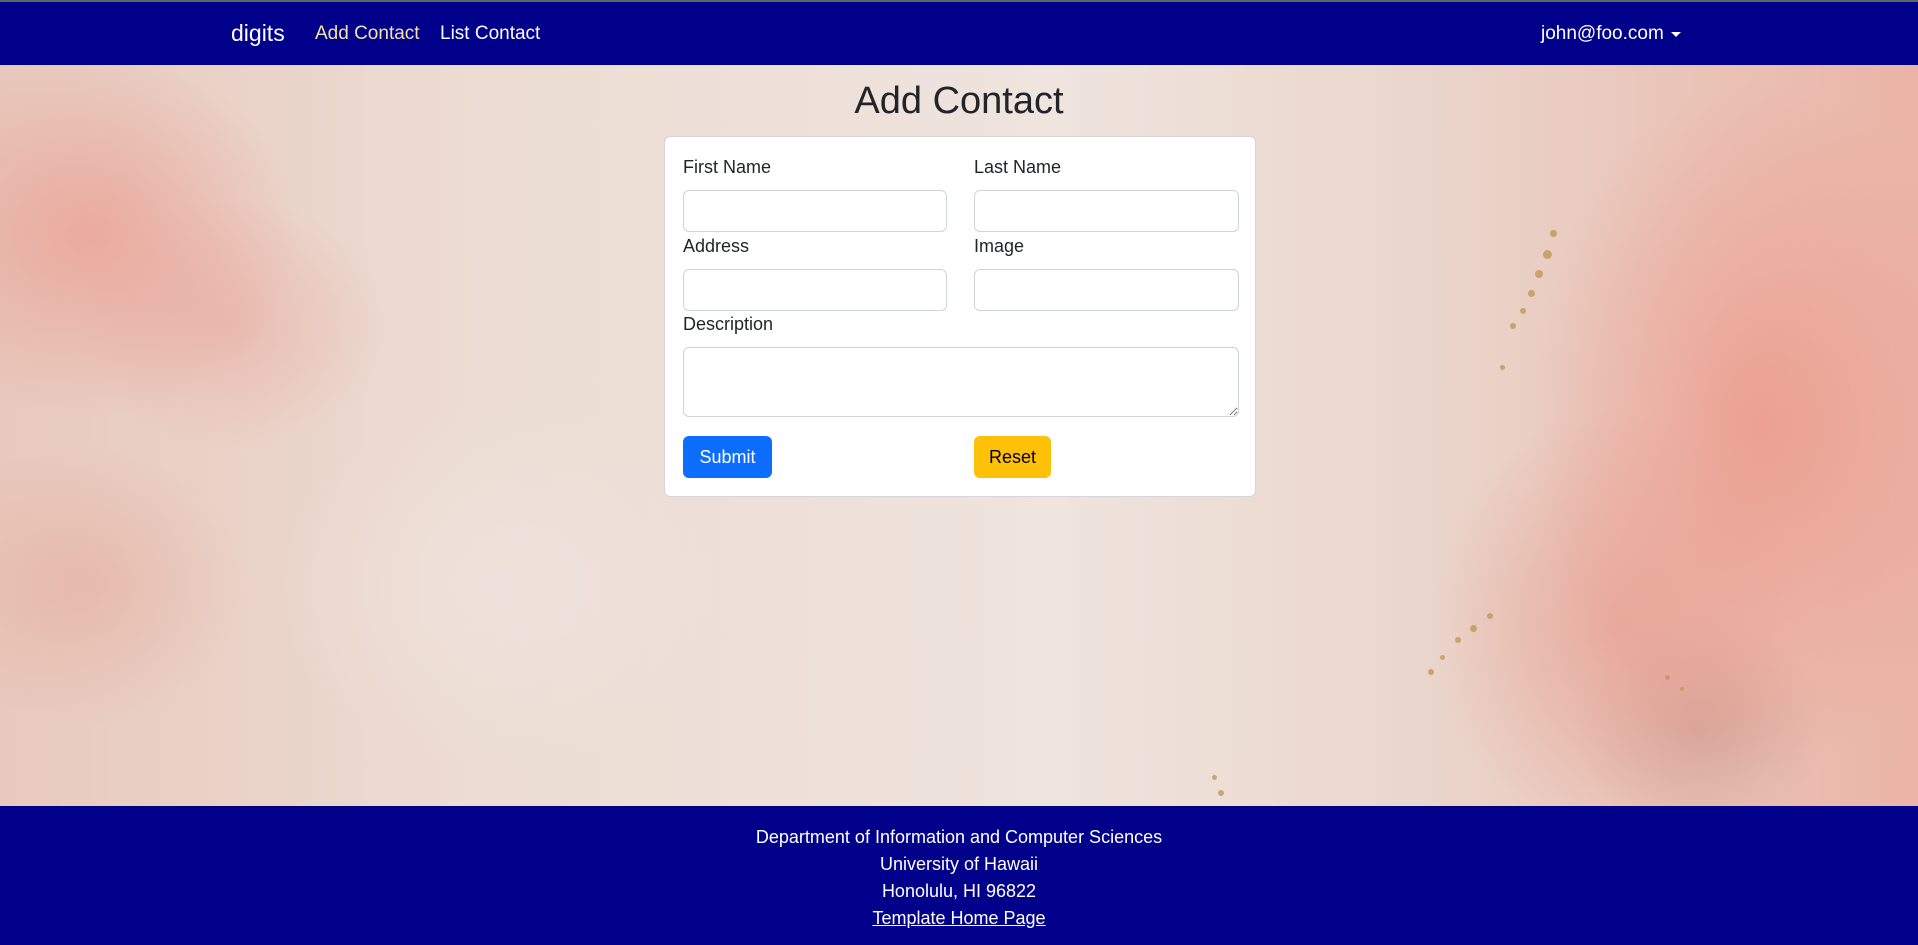  I want to click on user-dropdown: john@foo.com, so click(1611, 34).